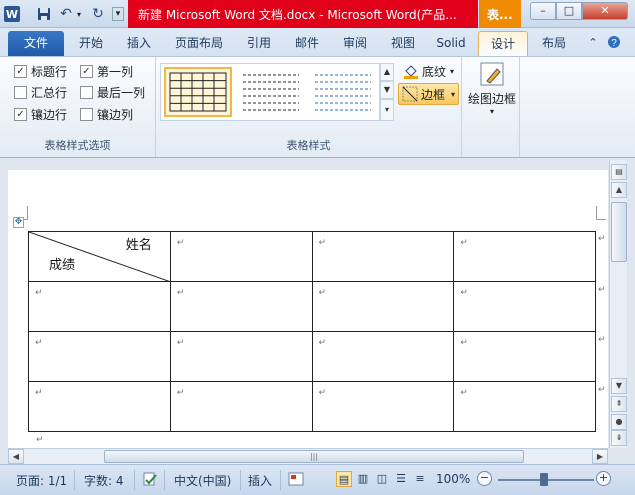 This screenshot has height=495, width=635. Describe the element at coordinates (503, 43) in the screenshot. I see `tab-design: 设计` at that location.